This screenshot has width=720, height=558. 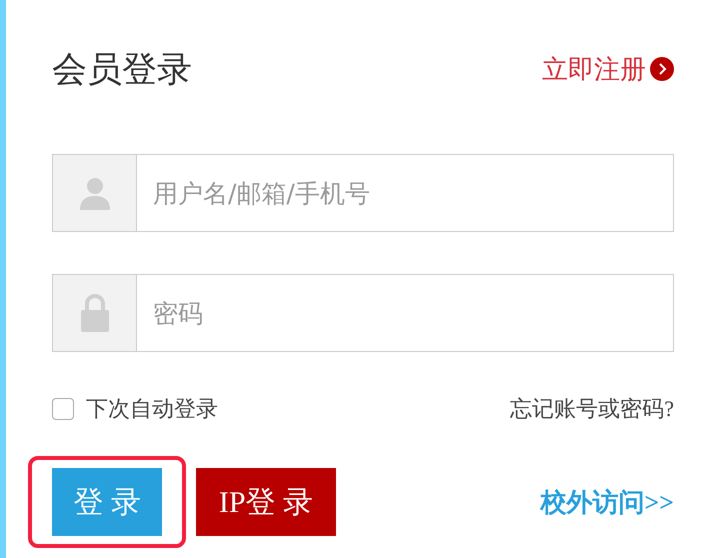 I want to click on lock-icon, so click(x=94, y=313).